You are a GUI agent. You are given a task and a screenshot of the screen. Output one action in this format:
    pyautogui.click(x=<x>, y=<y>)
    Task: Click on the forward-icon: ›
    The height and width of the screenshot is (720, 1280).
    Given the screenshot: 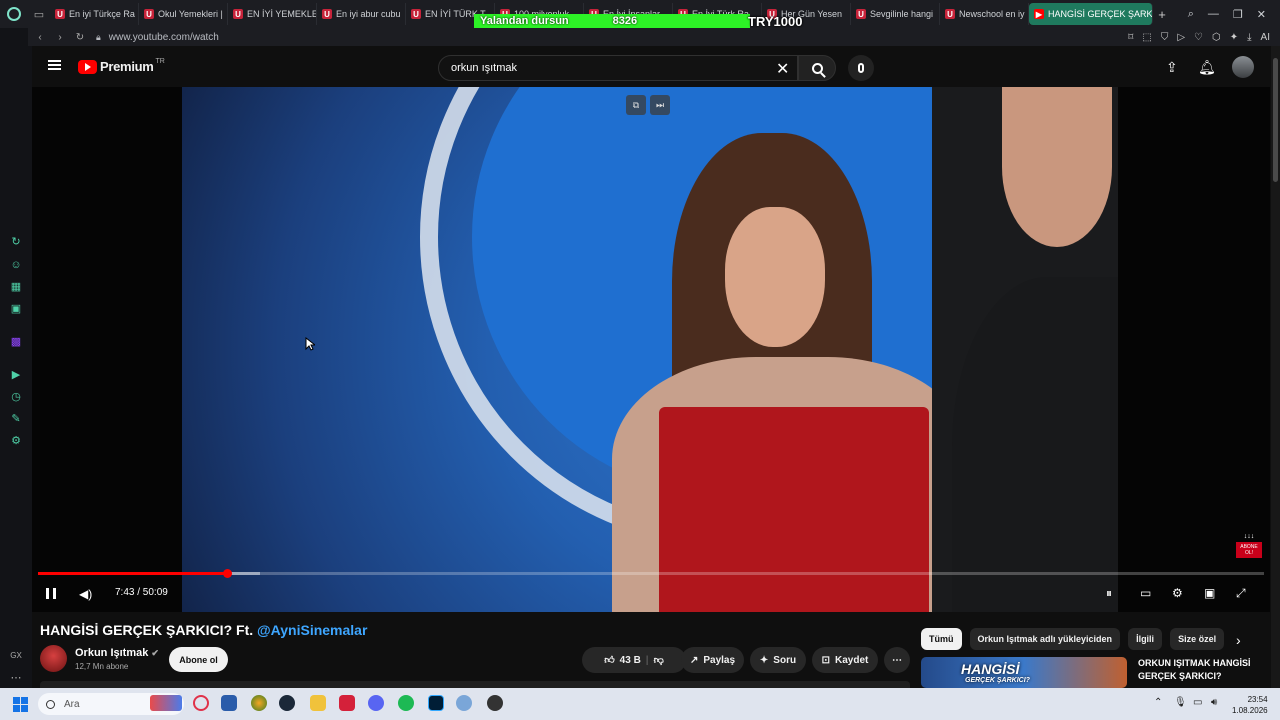 What is the action you would take?
    pyautogui.click(x=60, y=37)
    